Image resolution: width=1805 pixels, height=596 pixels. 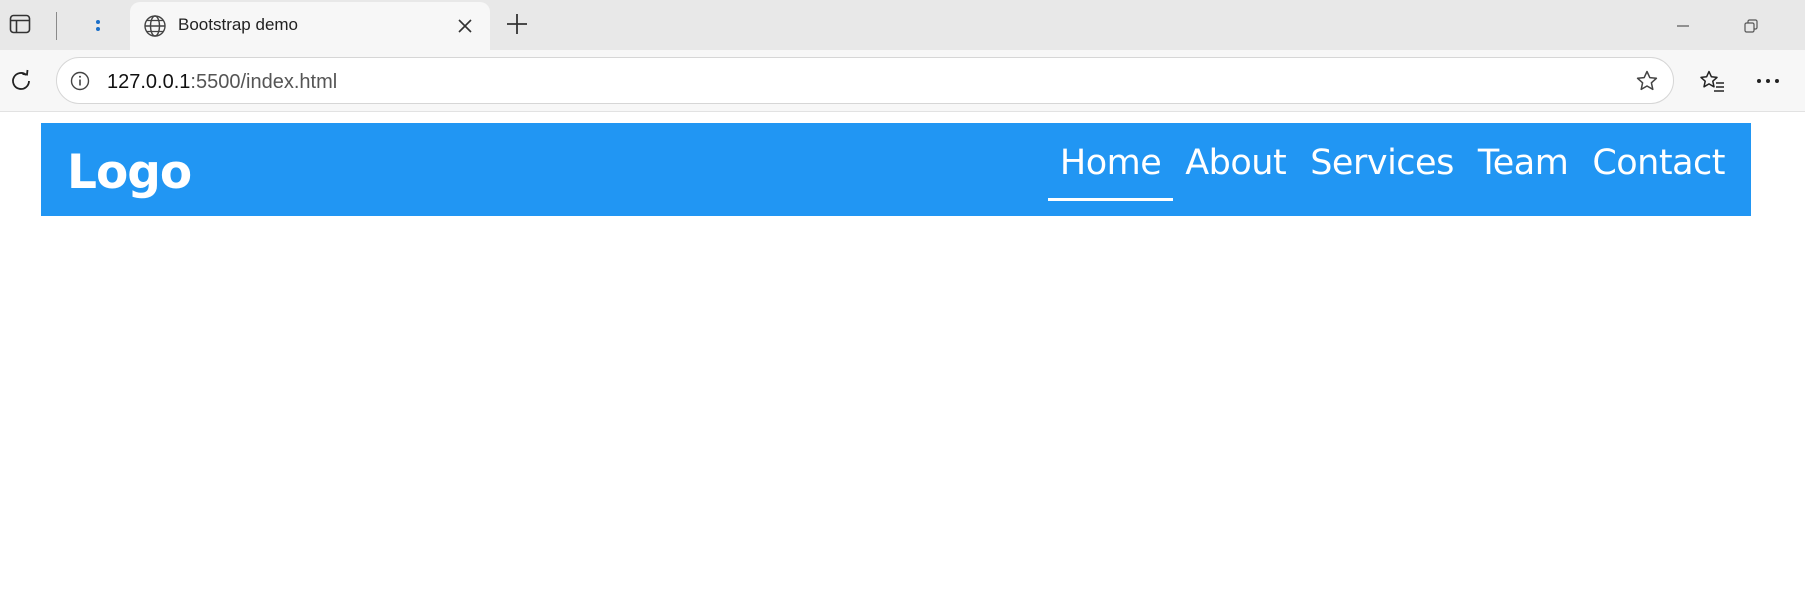 I want to click on pinned-tab, so click(x=98, y=25).